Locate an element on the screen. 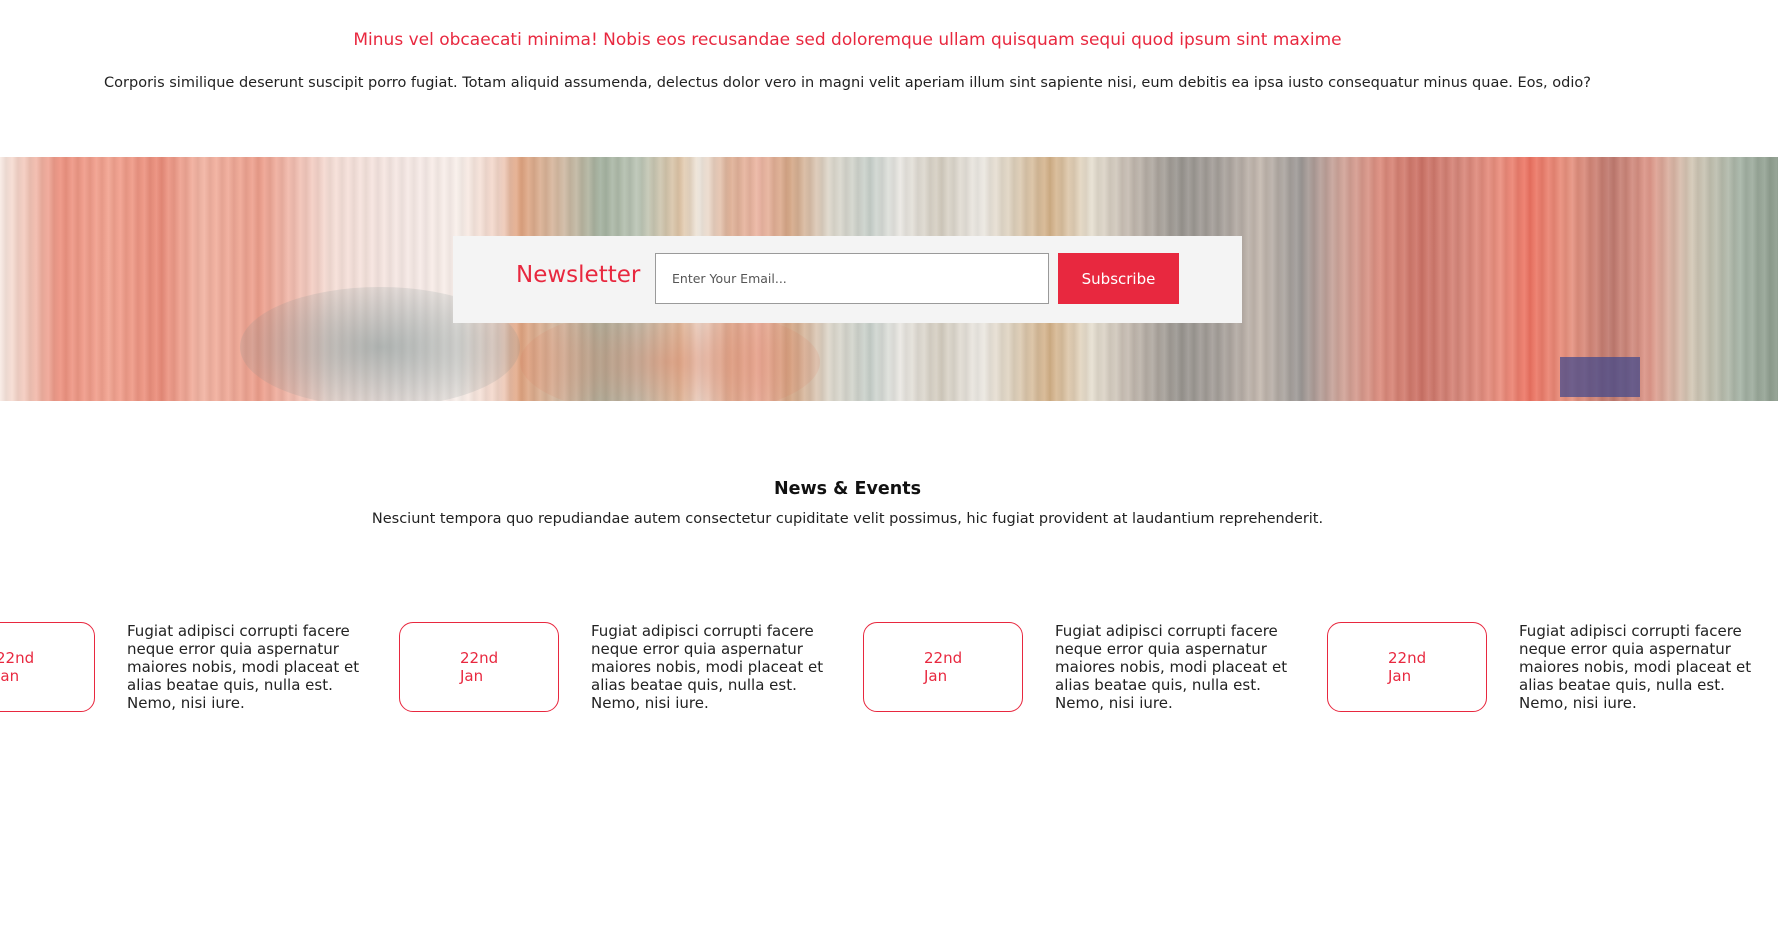  banner-decoration is located at coordinates (1600, 377).